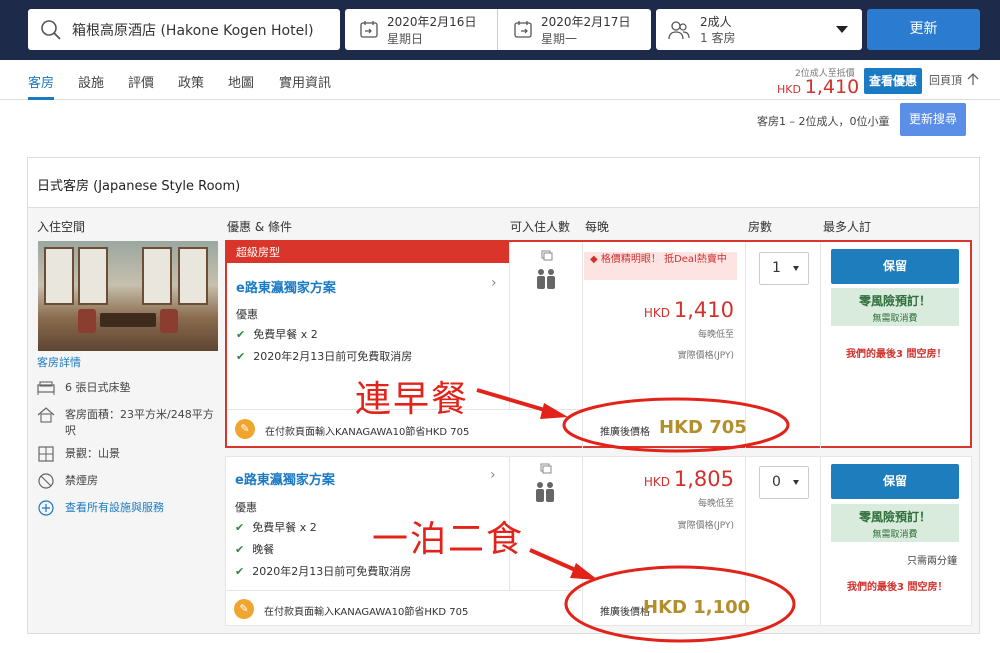  What do you see at coordinates (597, 227) in the screenshot?
I see `column-header-per-night: 每晚` at bounding box center [597, 227].